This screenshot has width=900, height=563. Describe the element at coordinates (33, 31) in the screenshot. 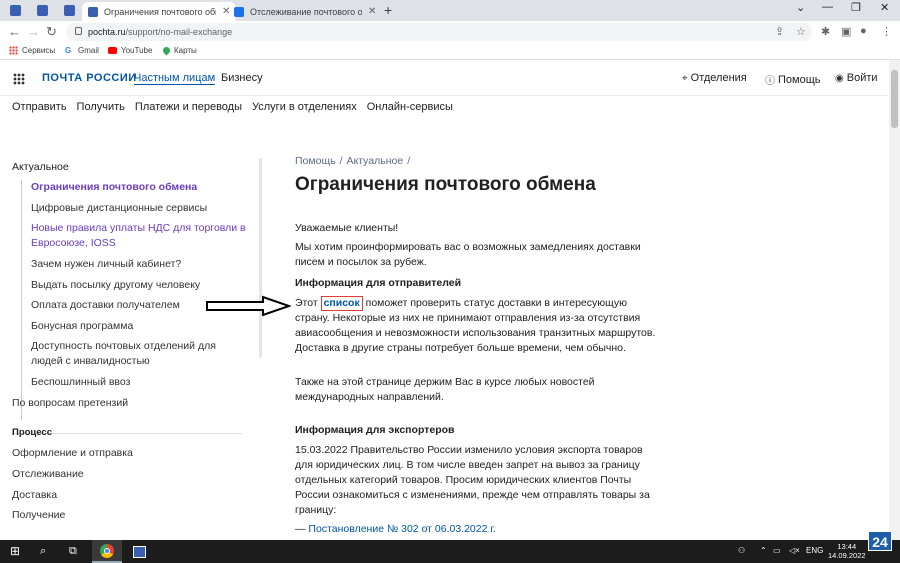

I see `forward-icon: →` at that location.